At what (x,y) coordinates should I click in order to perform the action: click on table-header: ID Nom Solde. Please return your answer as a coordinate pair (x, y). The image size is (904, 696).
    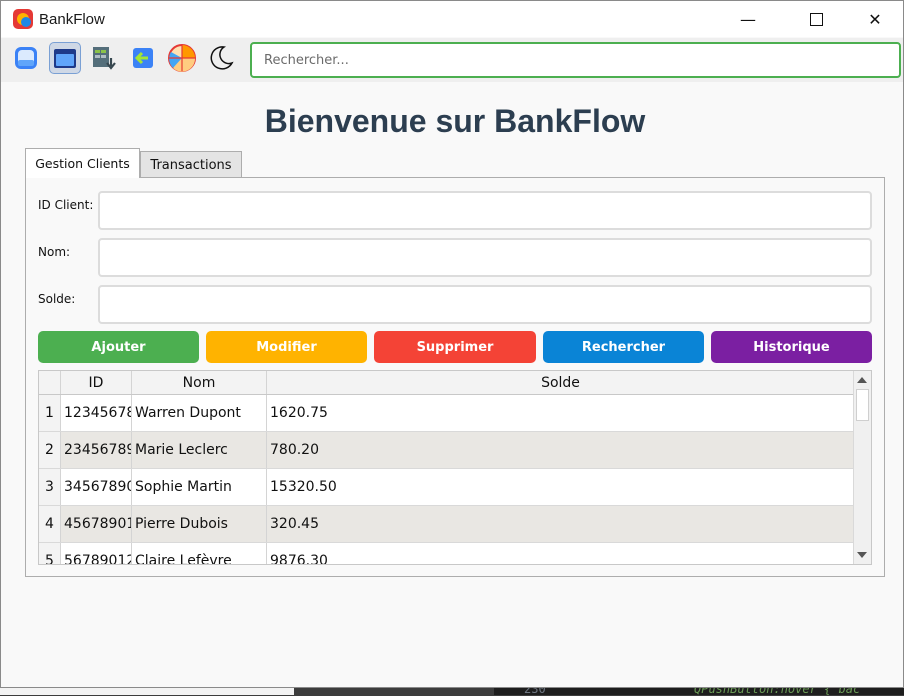
    Looking at the image, I should click on (446, 383).